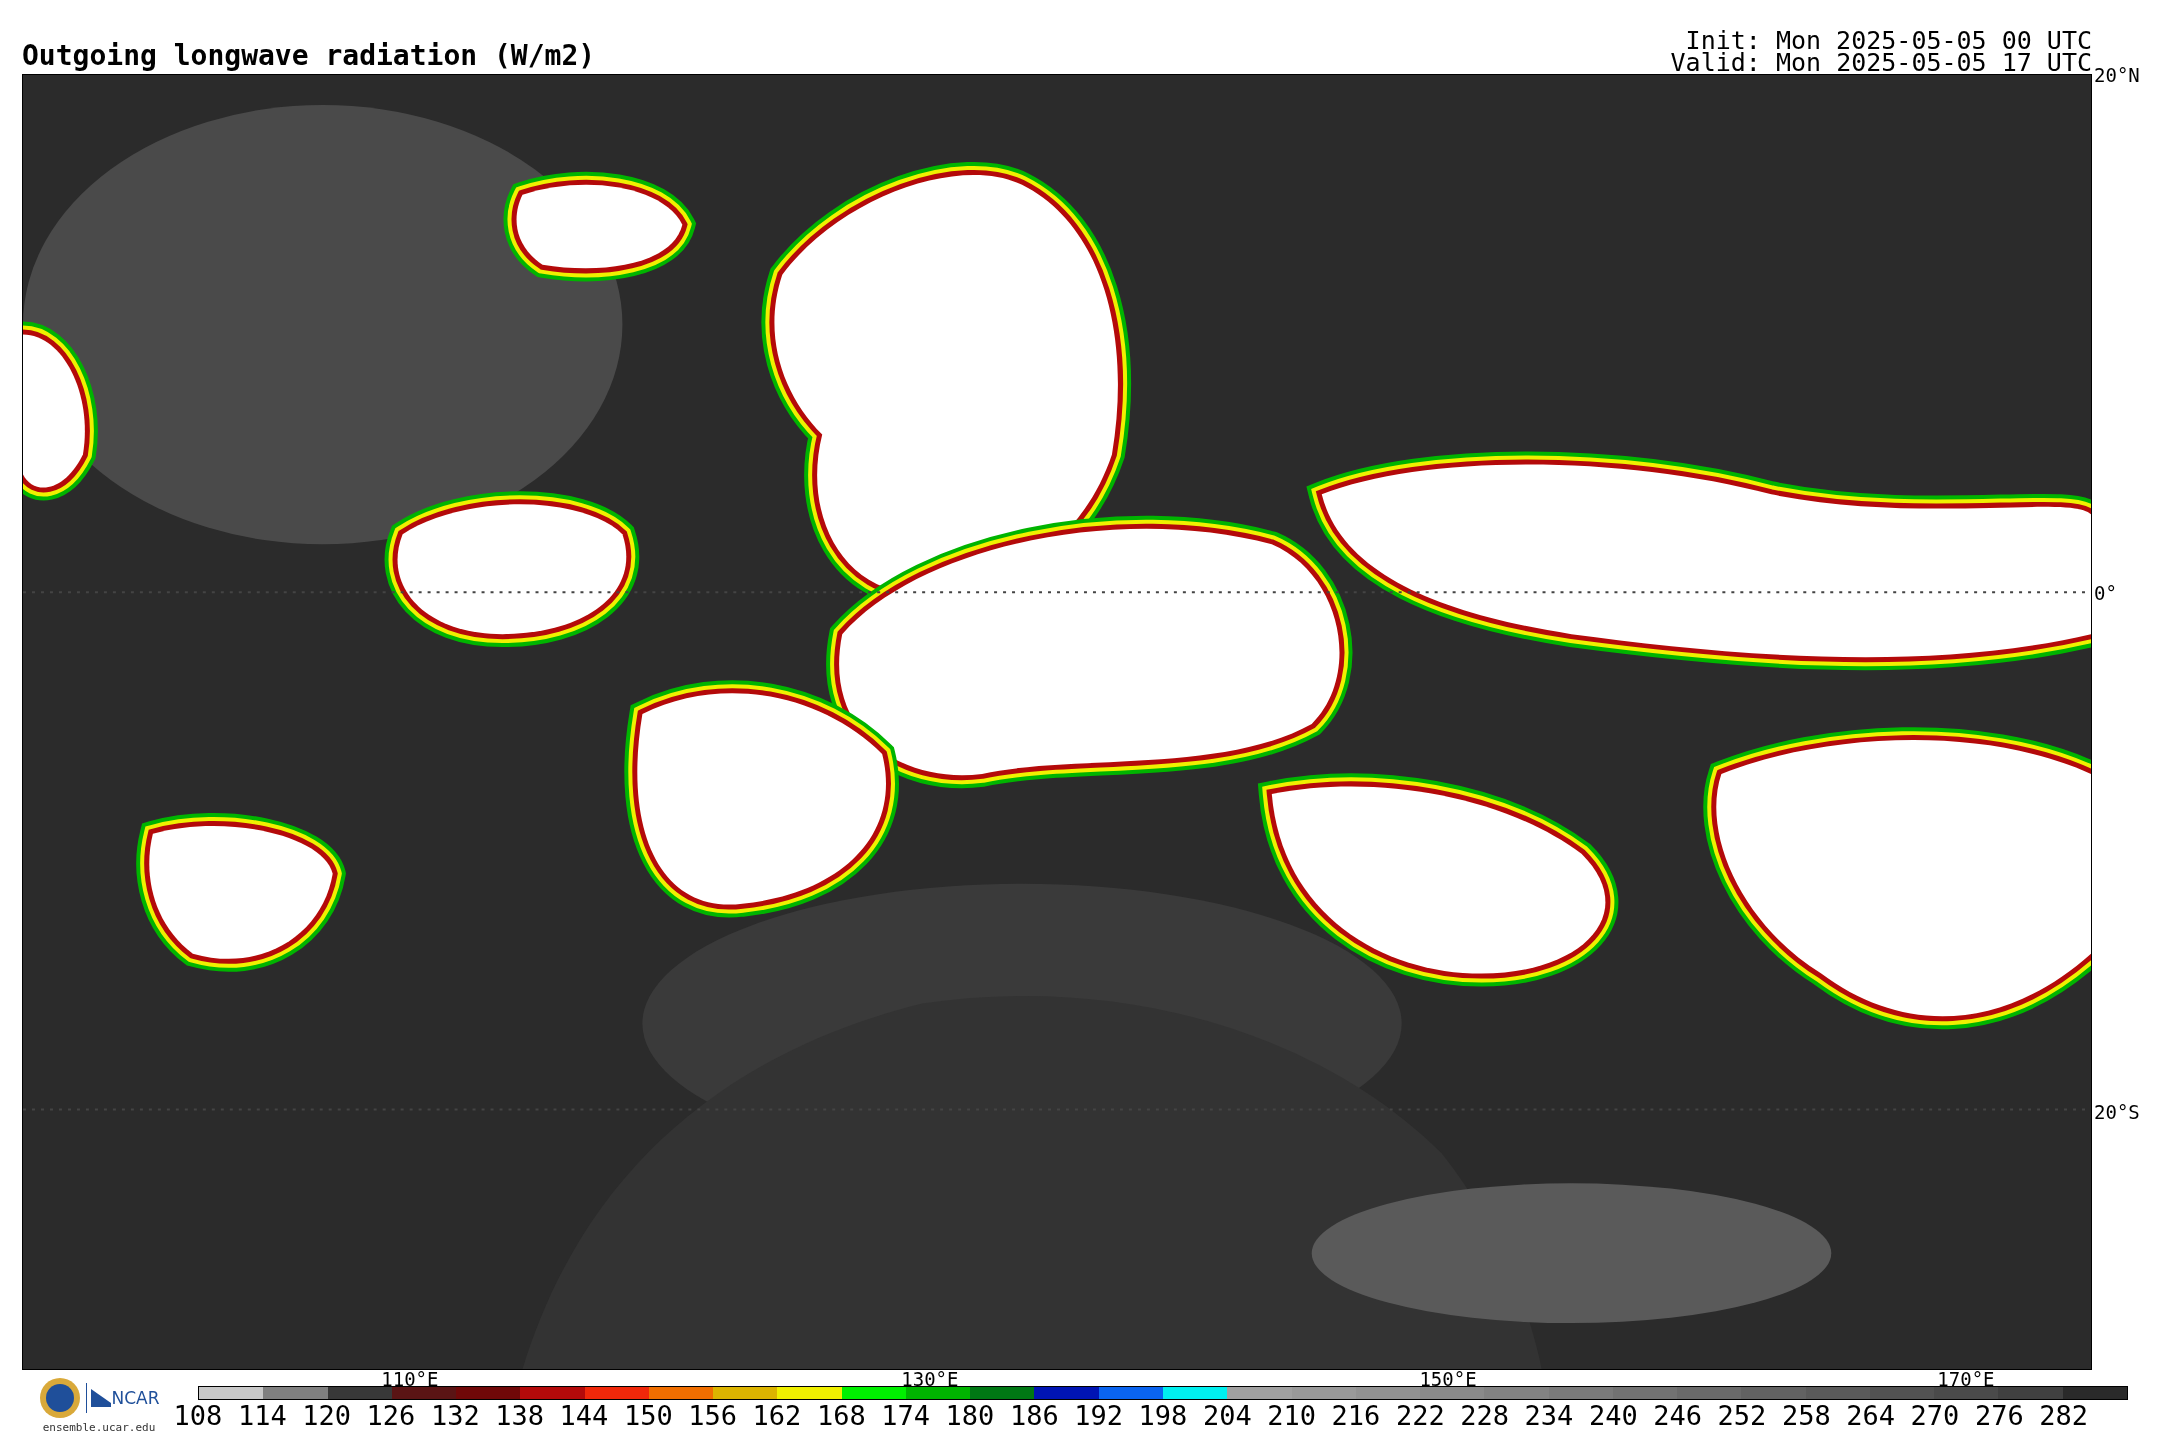 The height and width of the screenshot is (1433, 2160). Describe the element at coordinates (1034, 1415) in the screenshot. I see `colorbar-tick-label: 186` at that location.